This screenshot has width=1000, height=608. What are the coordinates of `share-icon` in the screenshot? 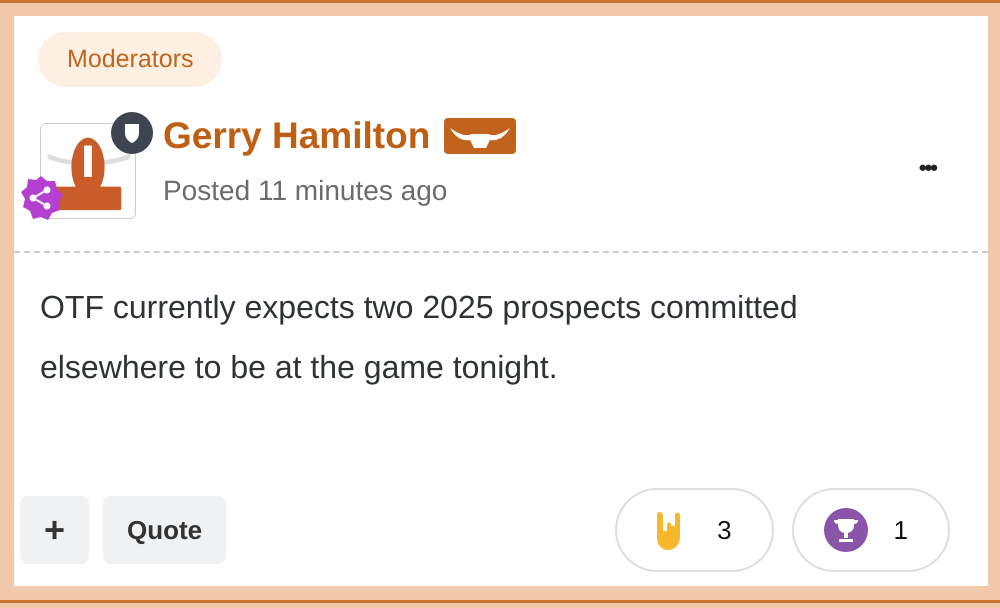 It's located at (41, 198).